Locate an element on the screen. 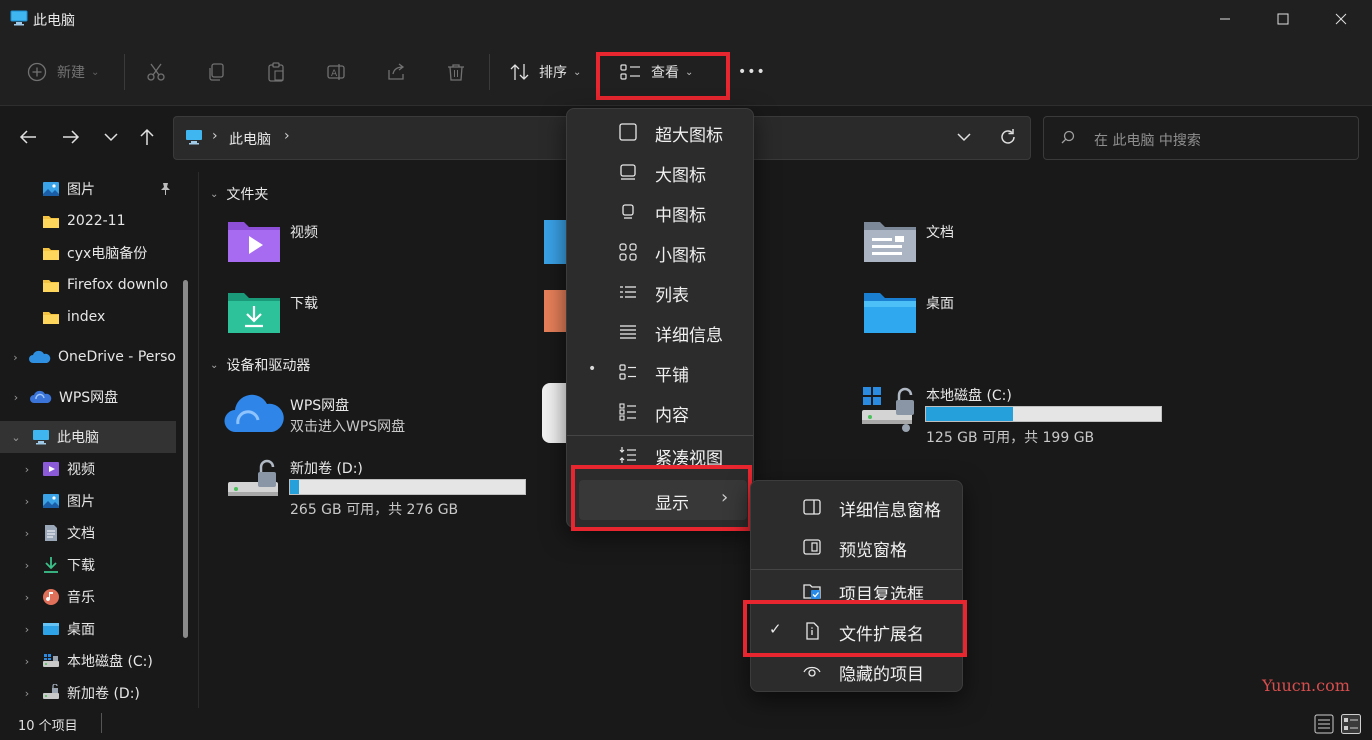 The width and height of the screenshot is (1372, 740). pictures-folder-icon is located at coordinates (556, 242).